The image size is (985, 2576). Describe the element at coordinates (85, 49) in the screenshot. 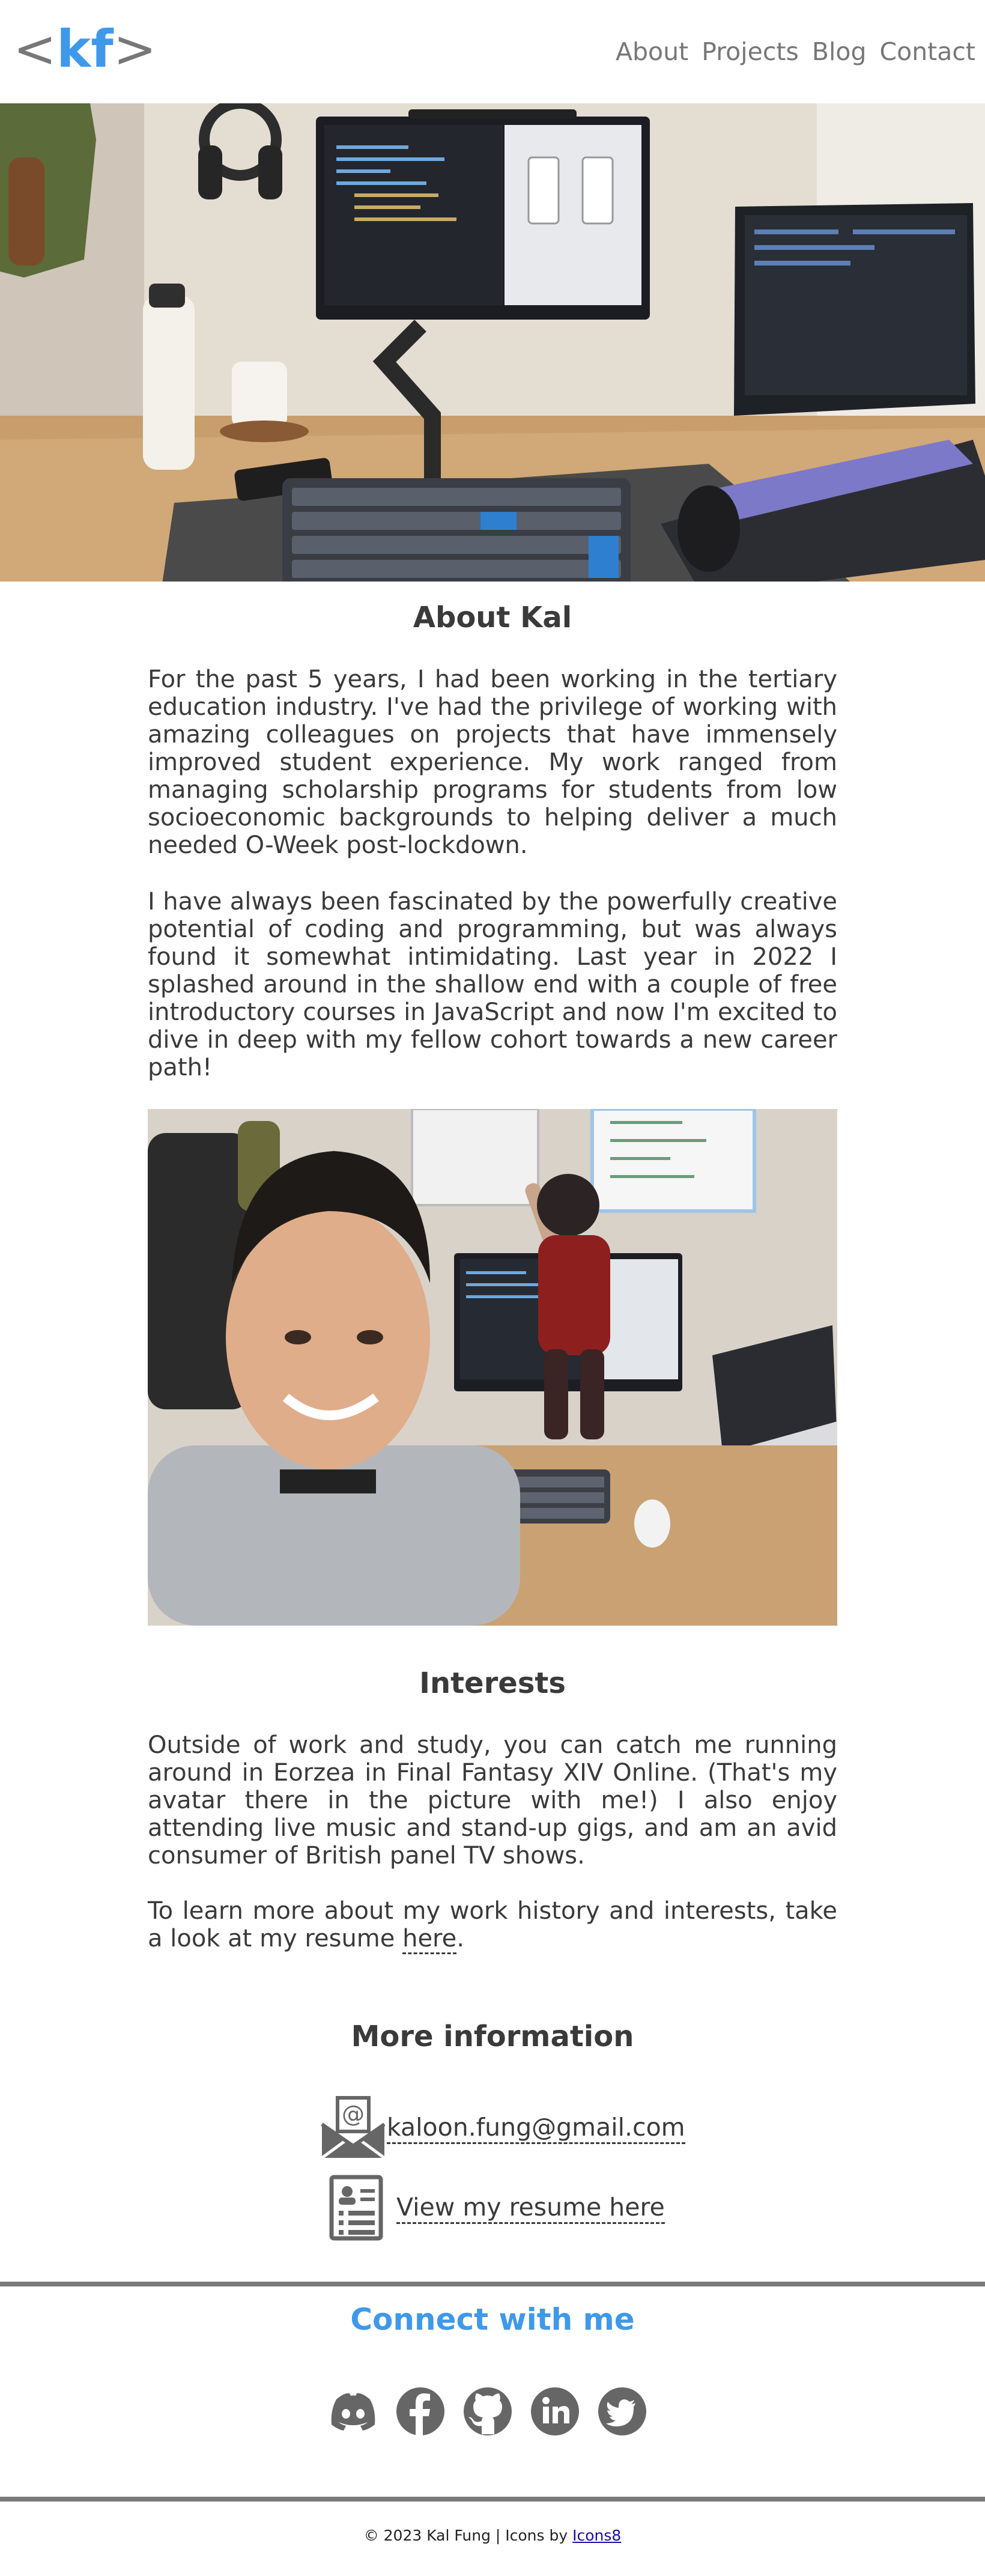

I see `site-logo: <kf>` at that location.